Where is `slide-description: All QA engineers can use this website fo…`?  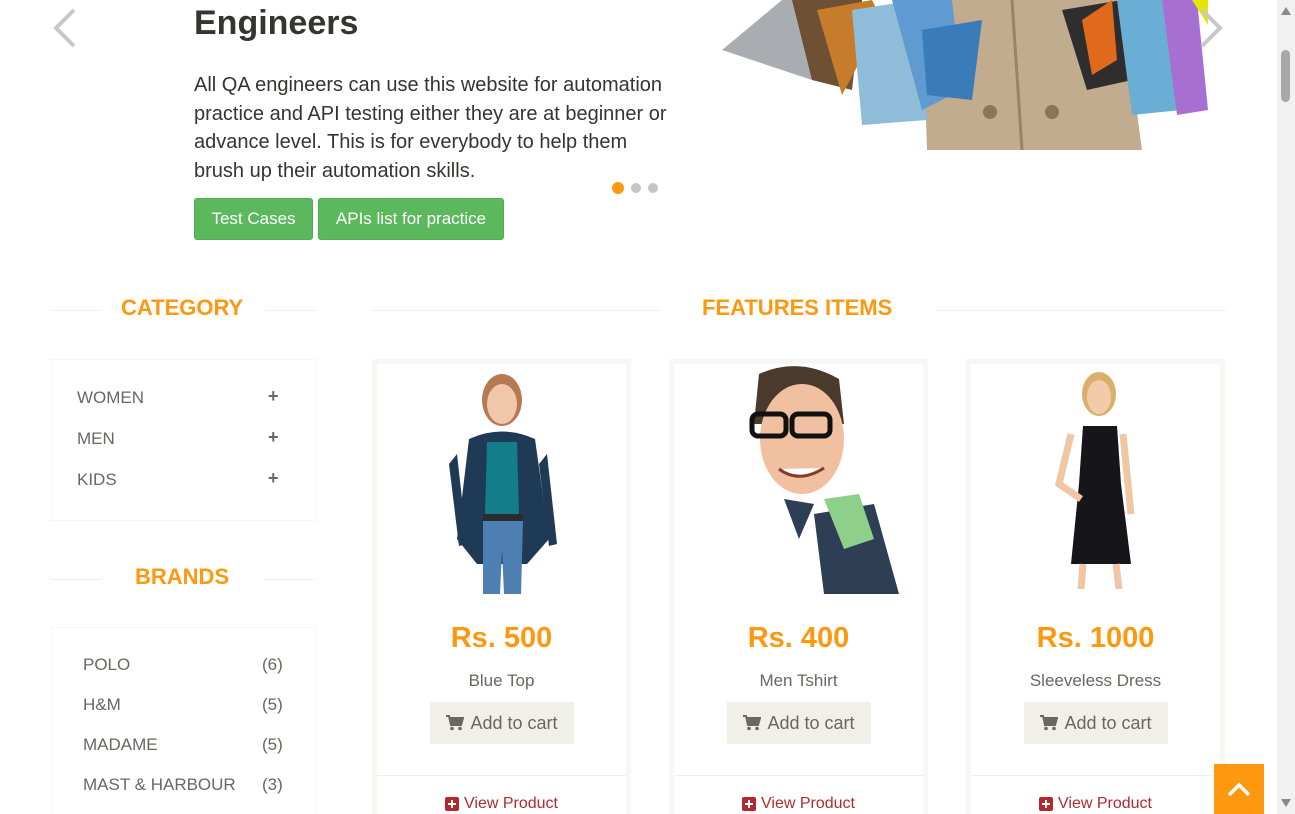
slide-description: All QA engineers can use this website fo… is located at coordinates (430, 128).